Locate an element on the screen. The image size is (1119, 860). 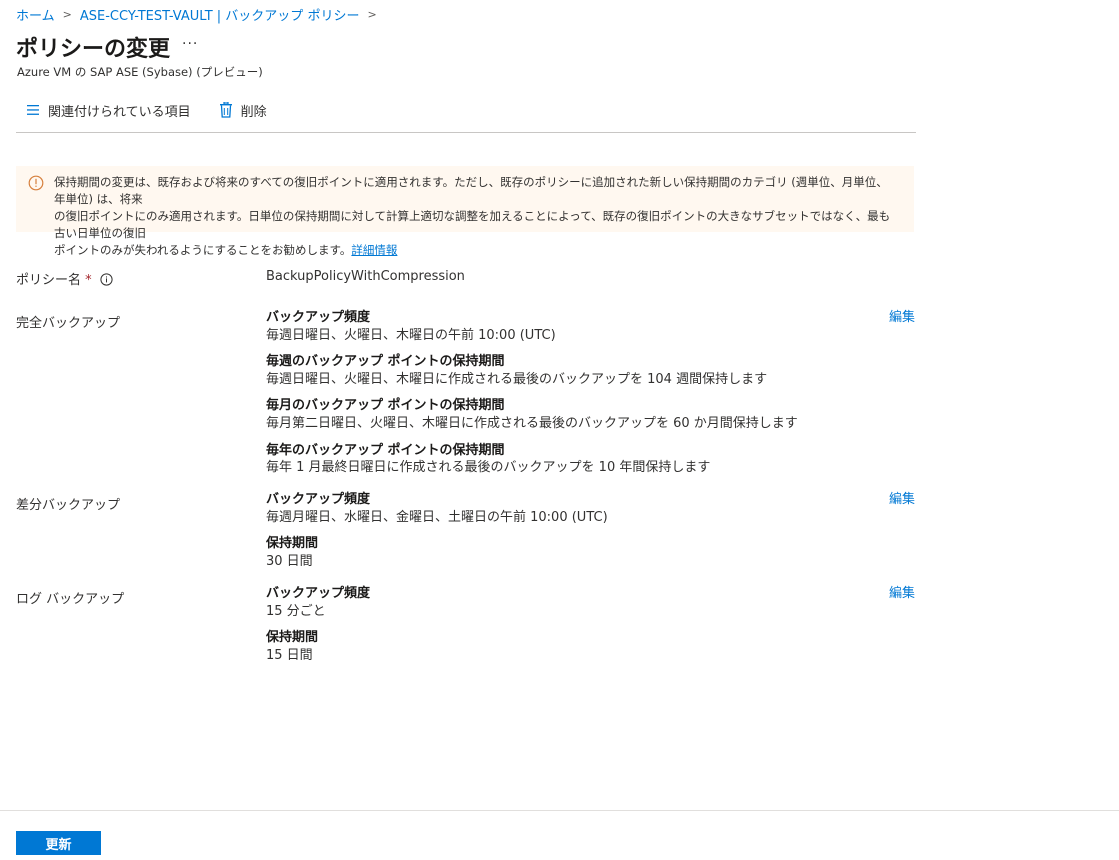
footer-divider is located at coordinates (559, 810).